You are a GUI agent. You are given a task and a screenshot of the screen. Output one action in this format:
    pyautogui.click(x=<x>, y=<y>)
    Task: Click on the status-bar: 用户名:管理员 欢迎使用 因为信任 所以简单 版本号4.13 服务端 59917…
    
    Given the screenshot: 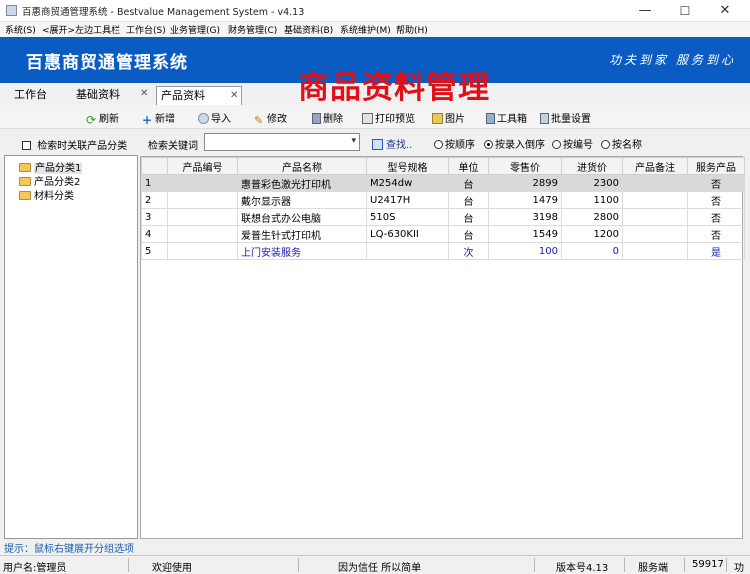 What is the action you would take?
    pyautogui.click(x=375, y=564)
    